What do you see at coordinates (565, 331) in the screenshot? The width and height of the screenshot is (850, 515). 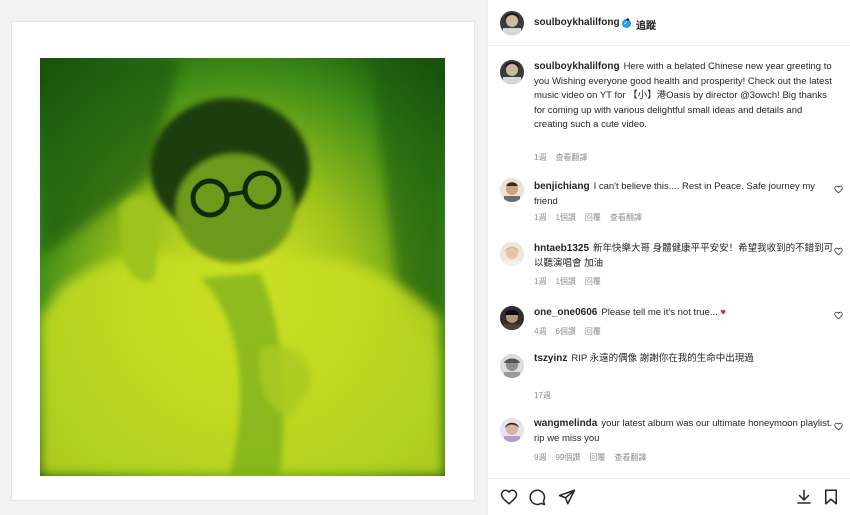 I see `comment-likes: 6個讚` at bounding box center [565, 331].